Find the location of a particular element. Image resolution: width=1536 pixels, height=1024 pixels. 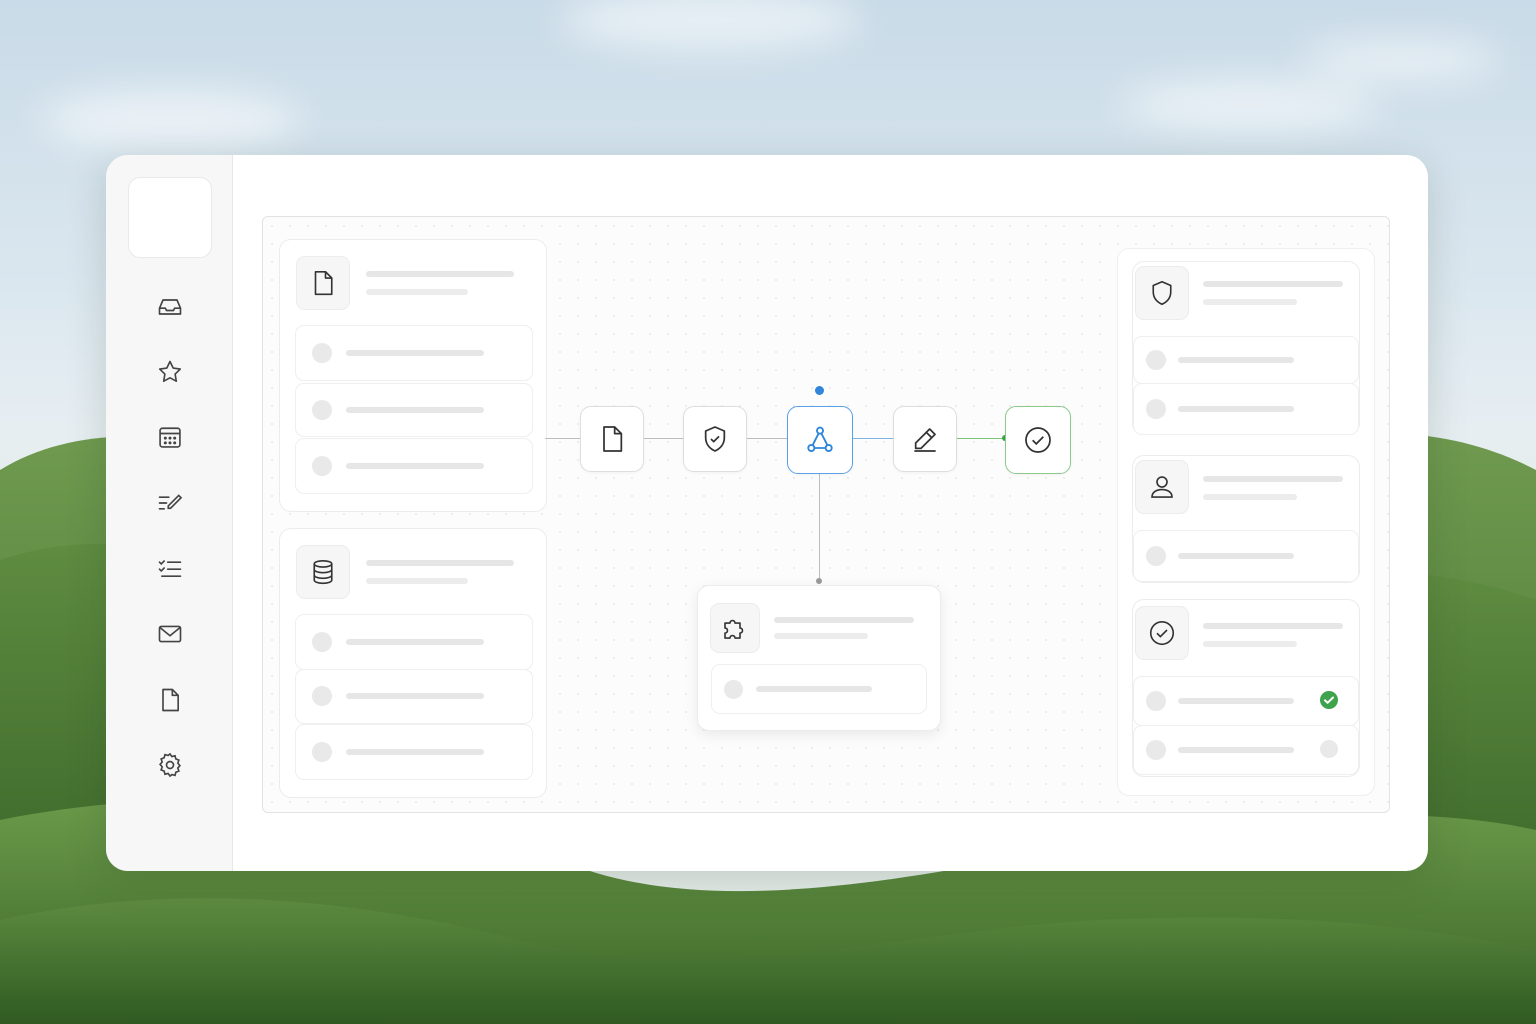

shield-check-icon is located at coordinates (715, 439).